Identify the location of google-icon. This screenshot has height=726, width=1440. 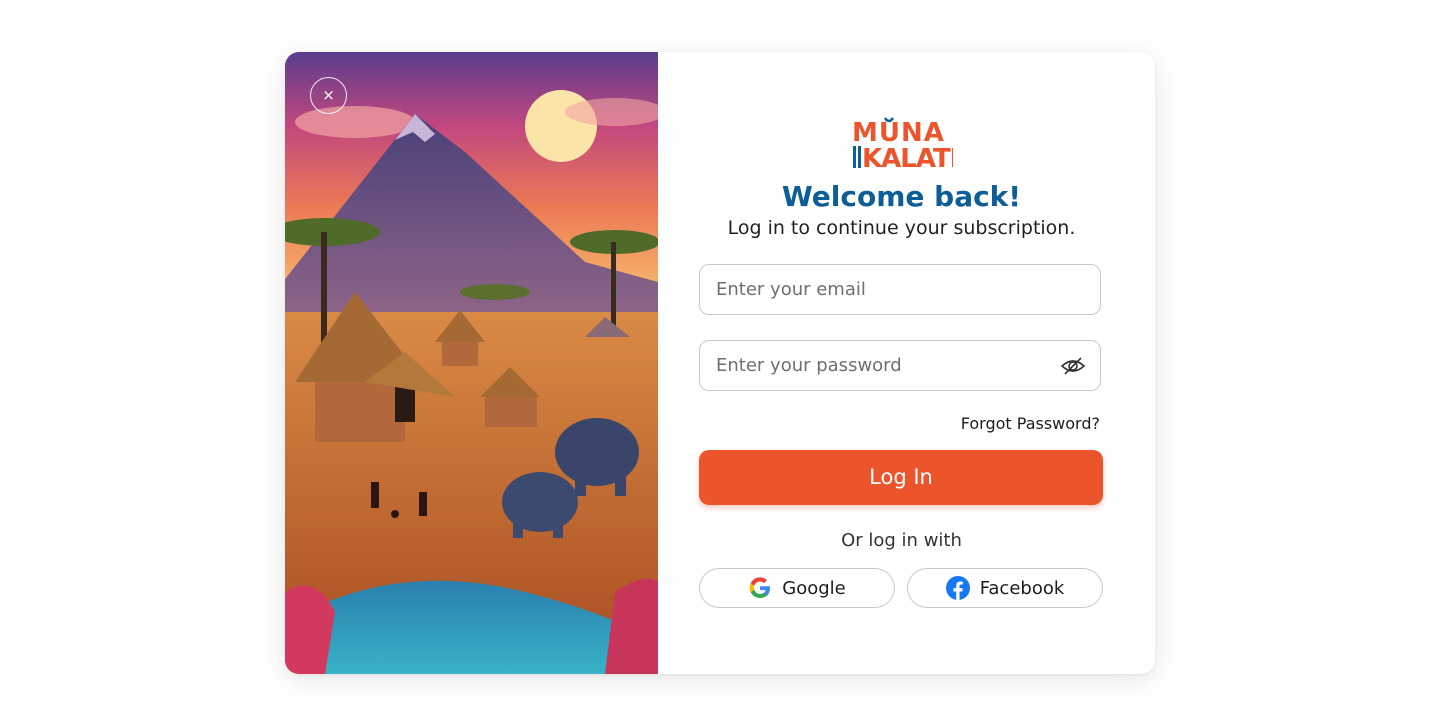
(760, 588).